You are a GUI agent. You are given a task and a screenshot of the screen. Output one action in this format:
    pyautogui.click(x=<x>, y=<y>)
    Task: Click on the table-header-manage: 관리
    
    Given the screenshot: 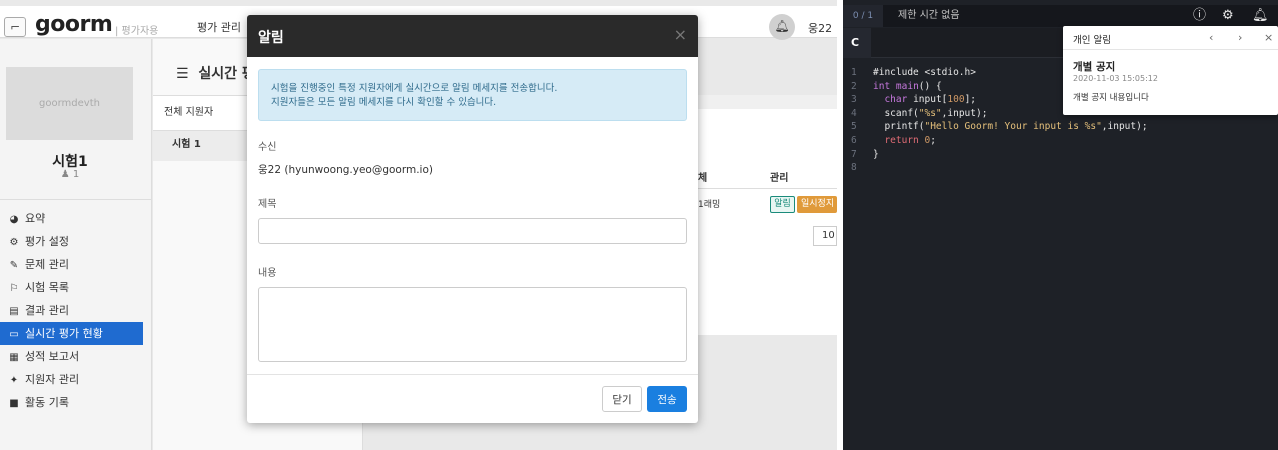 What is the action you would take?
    pyautogui.click(x=779, y=178)
    